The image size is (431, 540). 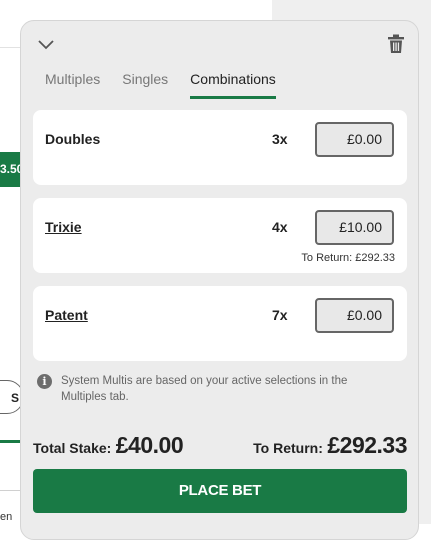 I want to click on total-stake: Total Stake: £40.00, so click(x=108, y=445).